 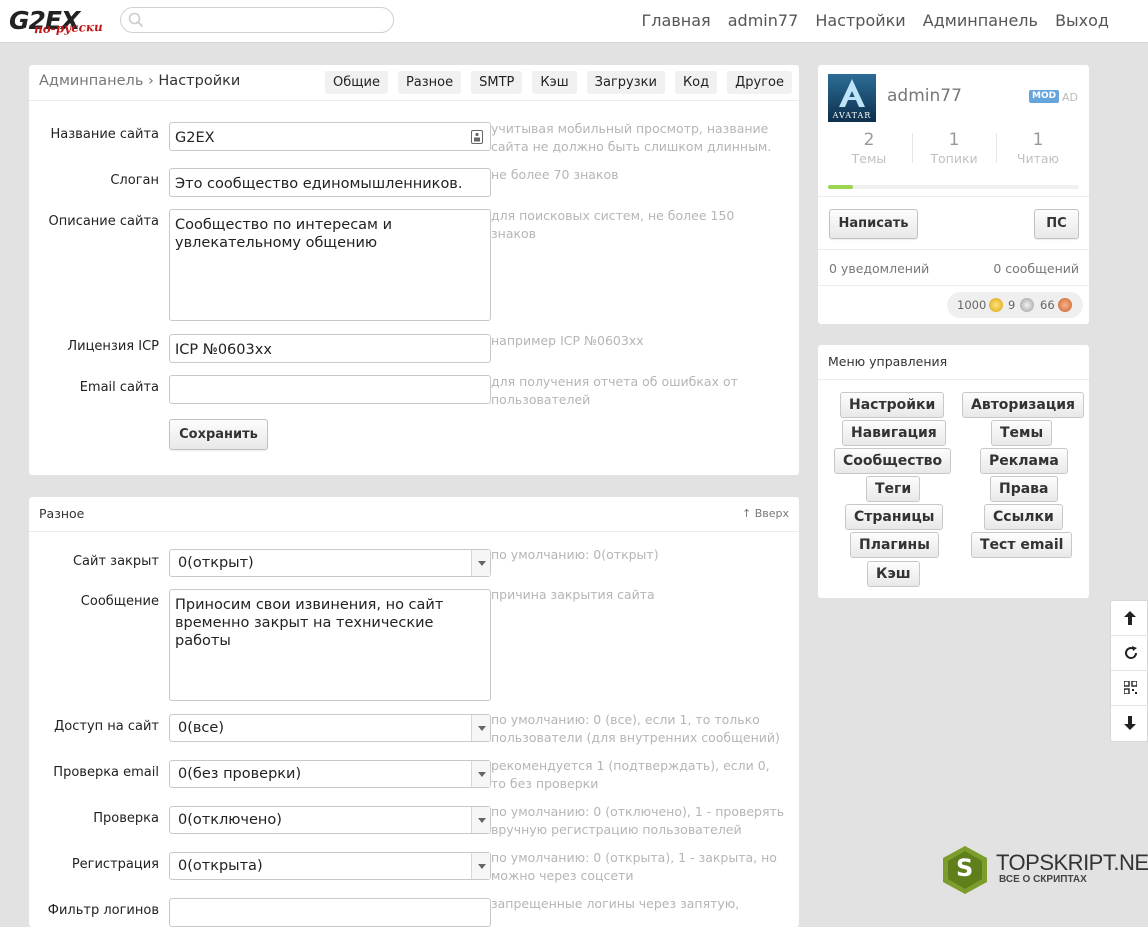 I want to click on tab-uploads: Загрузки, so click(x=625, y=82).